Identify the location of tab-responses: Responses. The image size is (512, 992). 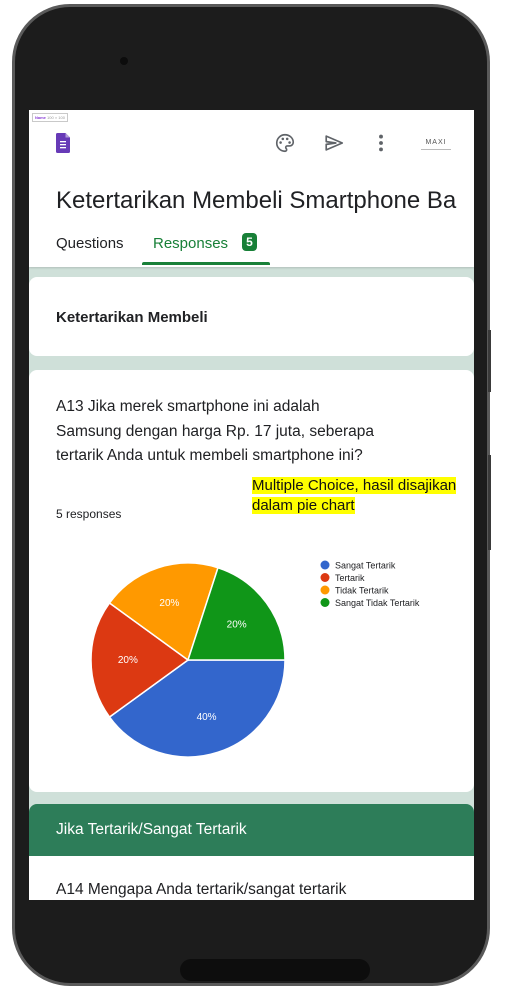
(190, 243).